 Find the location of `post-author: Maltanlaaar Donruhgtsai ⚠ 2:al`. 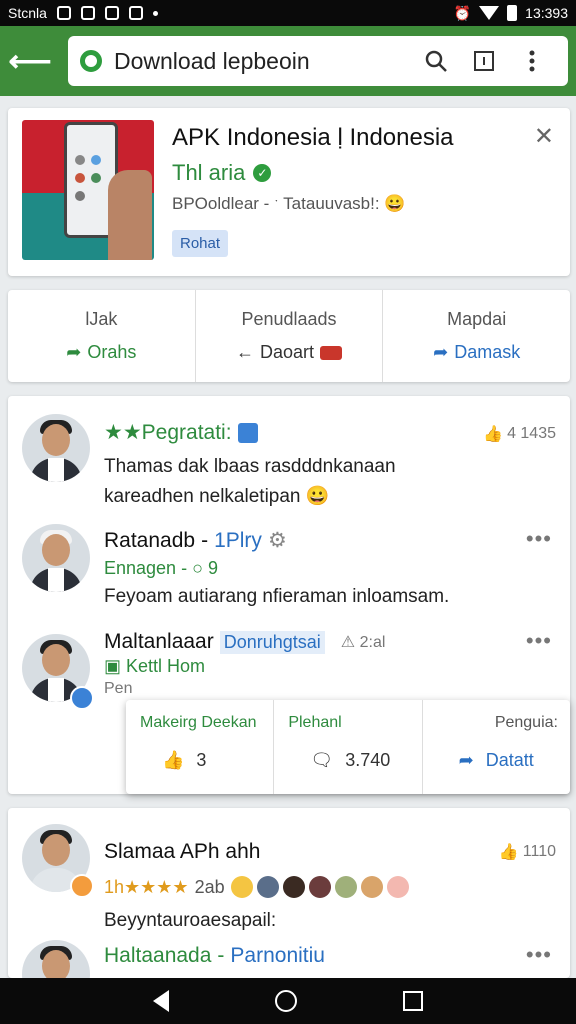

post-author: Maltanlaaar Donruhgtsai ⚠ 2:al is located at coordinates (244, 642).